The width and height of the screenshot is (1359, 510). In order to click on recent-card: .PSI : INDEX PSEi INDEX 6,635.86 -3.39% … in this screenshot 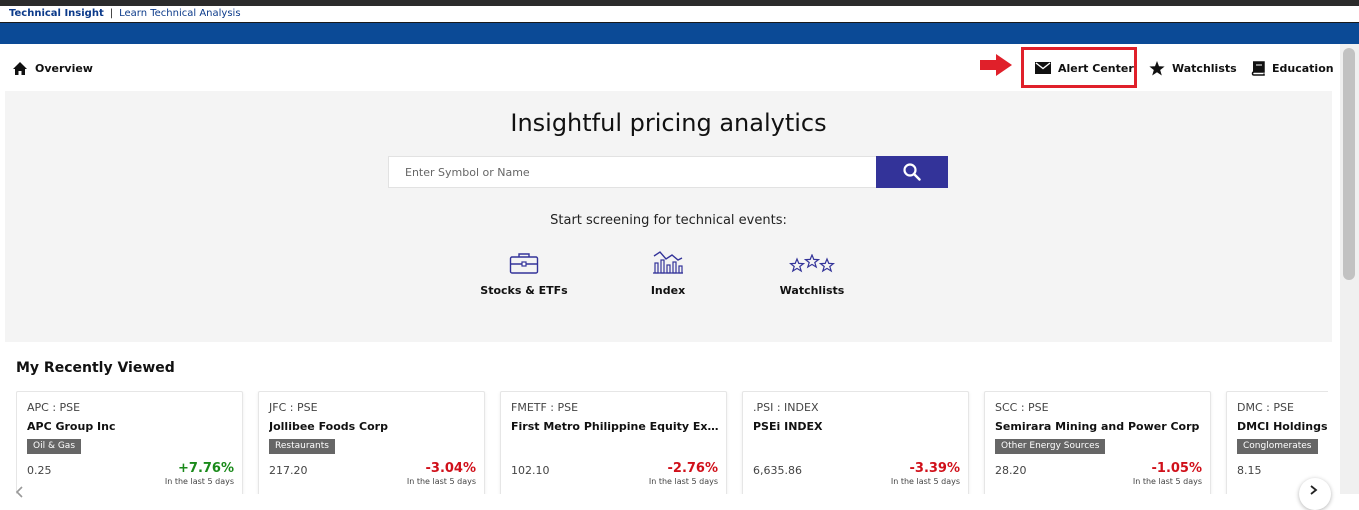, I will do `click(855, 442)`.